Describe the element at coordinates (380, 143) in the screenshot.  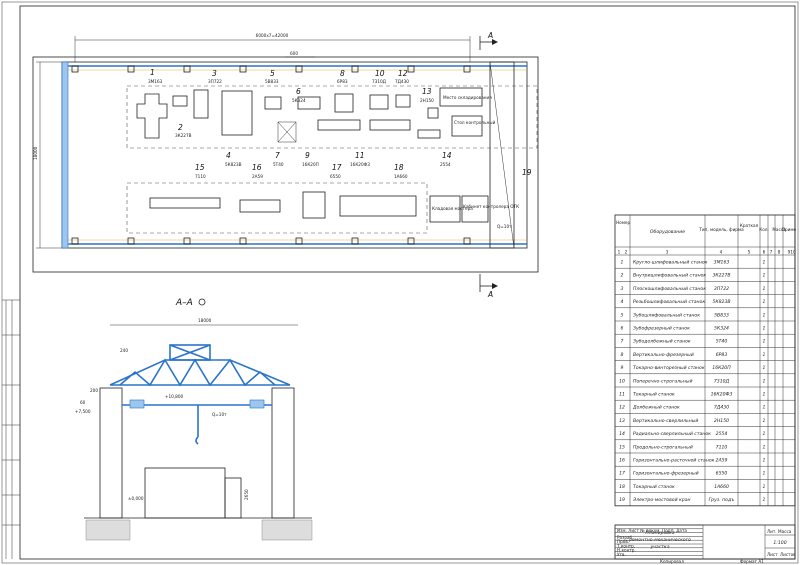
I see `machine-11: 11 16К20Ф3` at that location.